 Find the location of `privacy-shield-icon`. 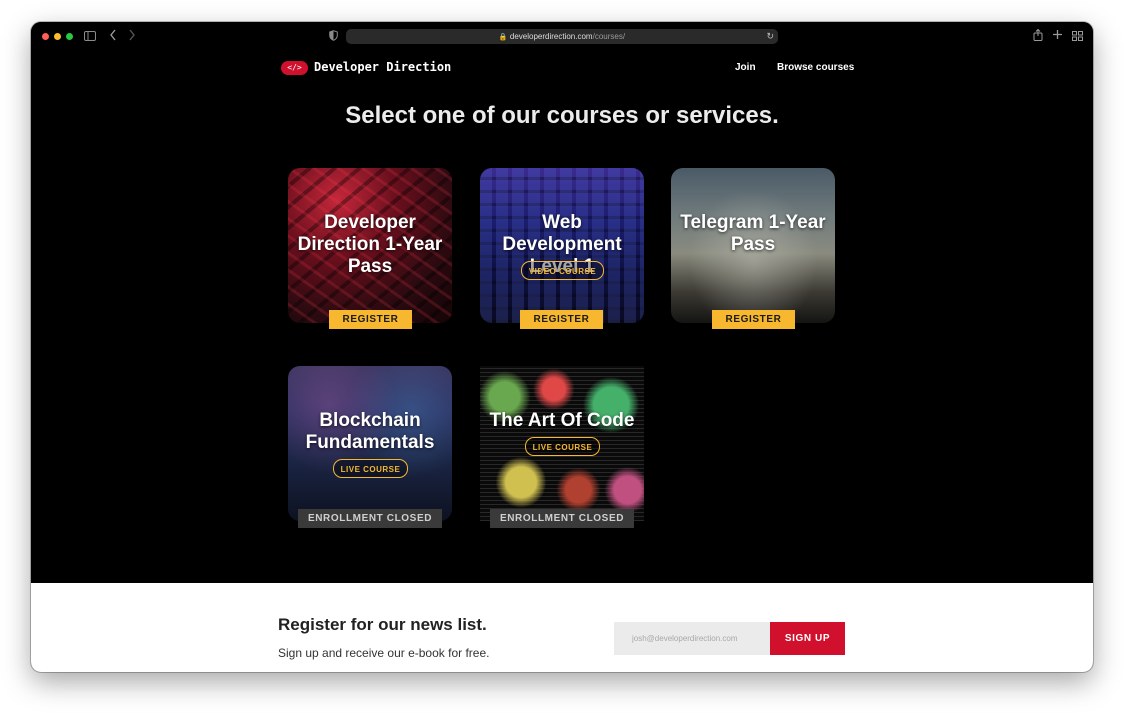

privacy-shield-icon is located at coordinates (333, 37).